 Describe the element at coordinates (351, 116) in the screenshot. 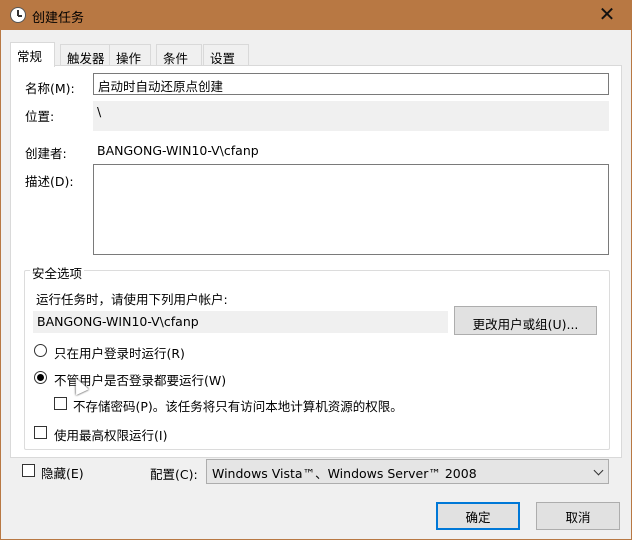

I see `location-value: \` at that location.